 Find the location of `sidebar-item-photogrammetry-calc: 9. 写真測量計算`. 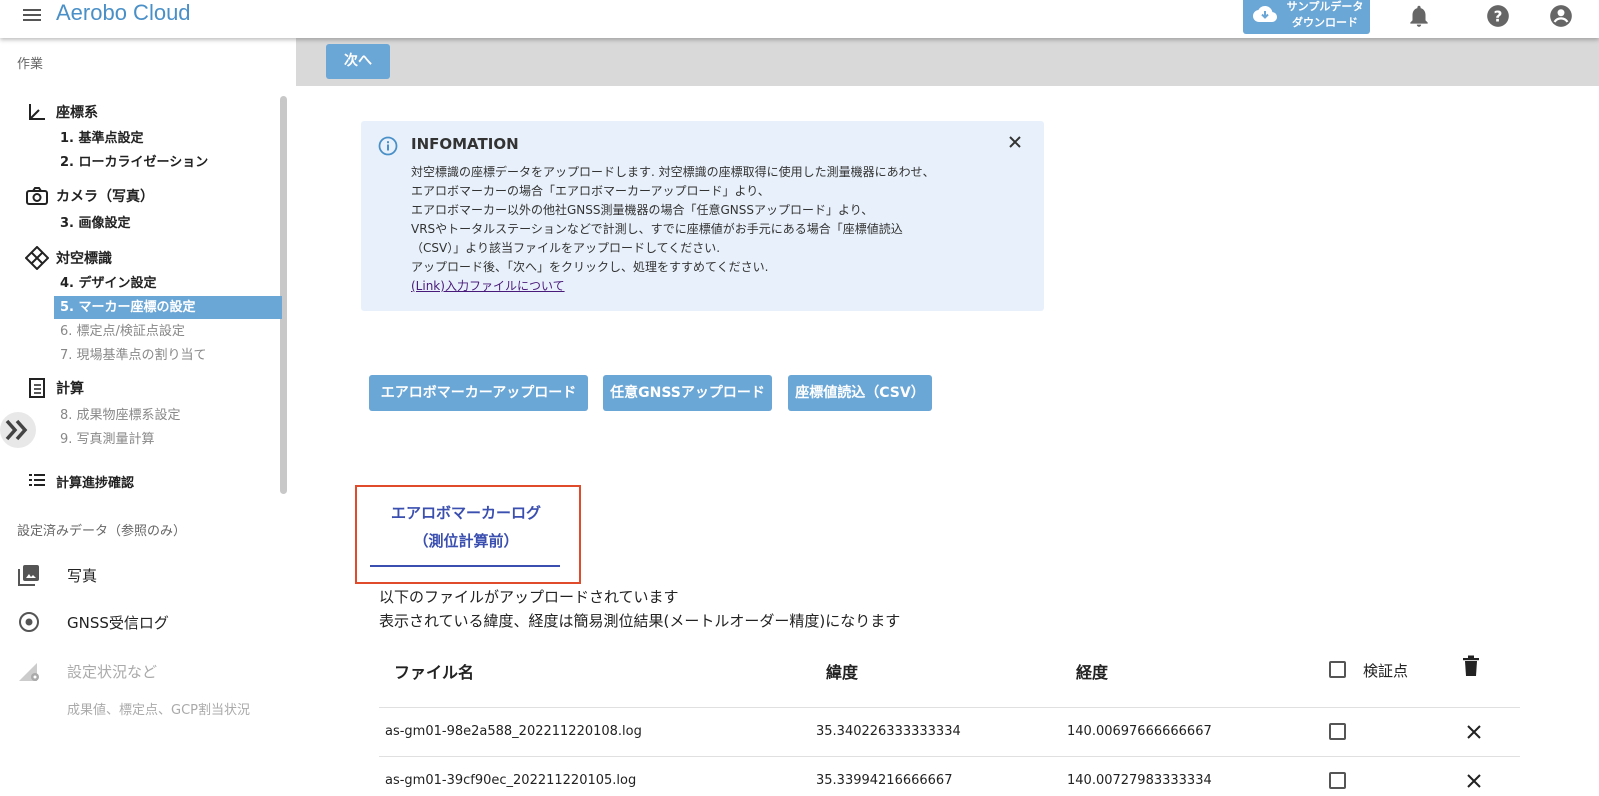

sidebar-item-photogrammetry-calc: 9. 写真測量計算 is located at coordinates (168, 439).